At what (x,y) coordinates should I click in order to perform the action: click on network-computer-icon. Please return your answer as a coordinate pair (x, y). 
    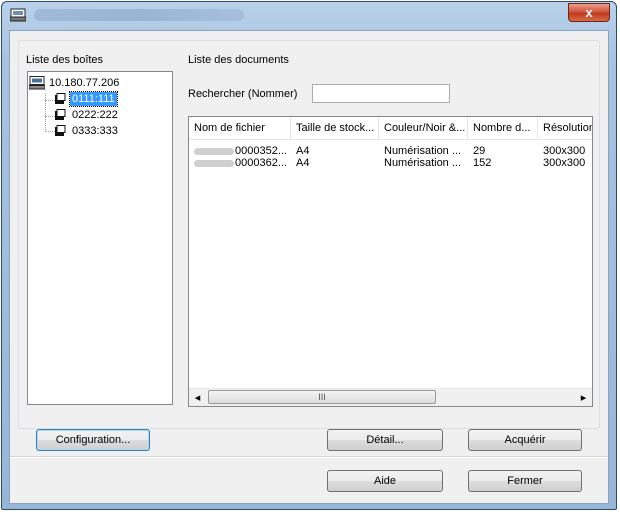
    Looking at the image, I should click on (37, 83).